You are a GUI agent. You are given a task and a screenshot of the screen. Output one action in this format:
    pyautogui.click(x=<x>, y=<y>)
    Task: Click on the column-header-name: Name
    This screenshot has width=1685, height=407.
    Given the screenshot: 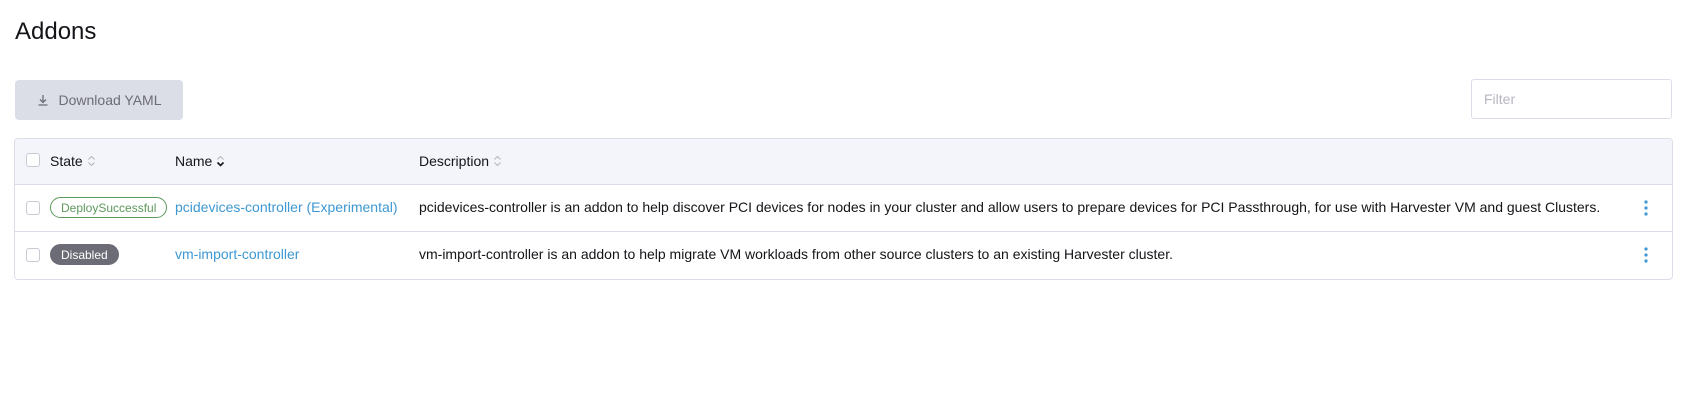 What is the action you would take?
    pyautogui.click(x=200, y=161)
    